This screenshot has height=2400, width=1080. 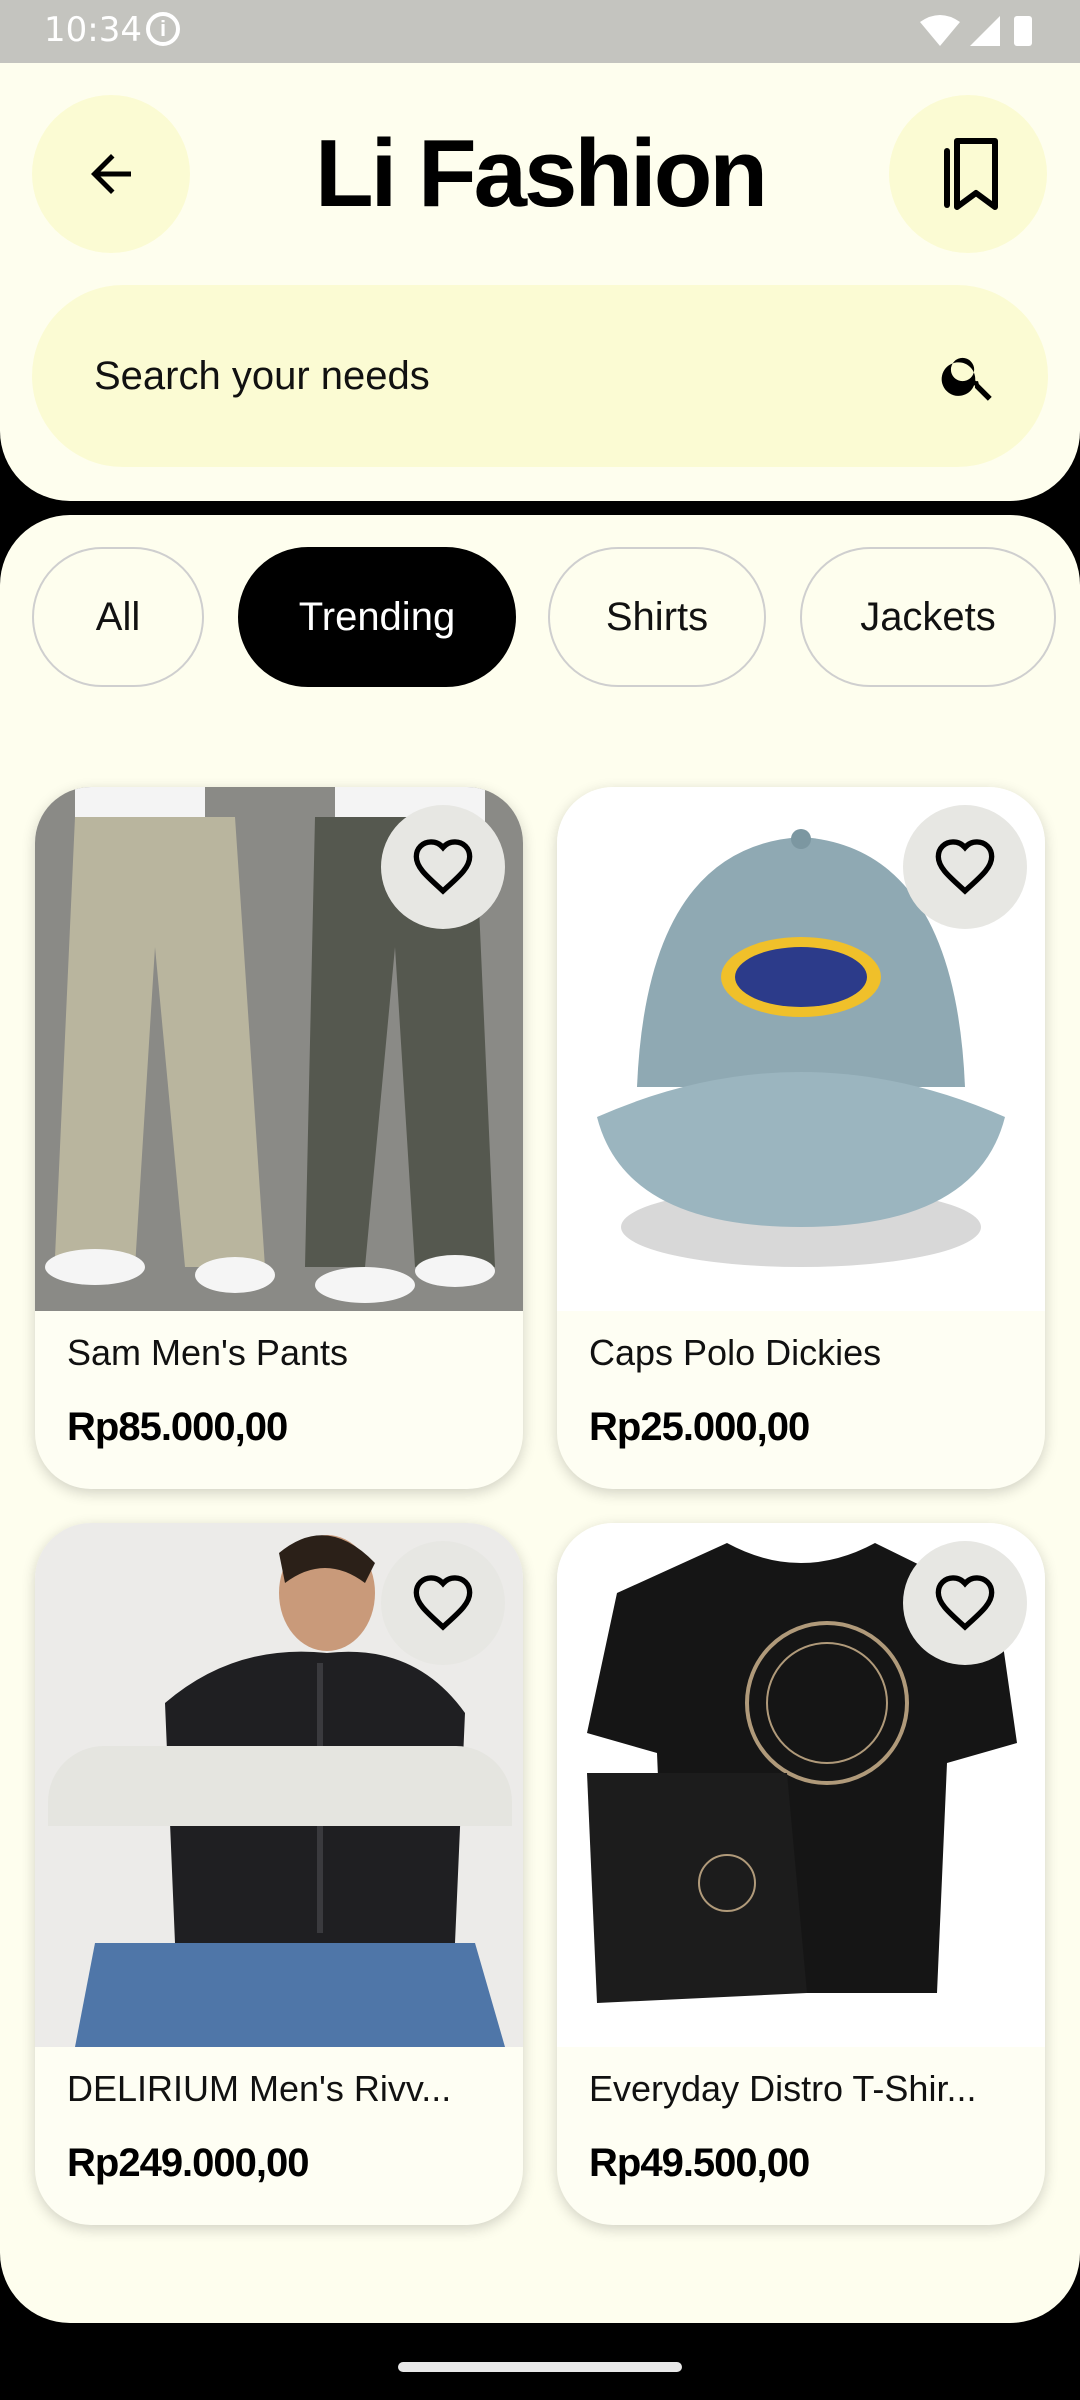 What do you see at coordinates (188, 2163) in the screenshot?
I see `product-price: Rp249.000,00` at bounding box center [188, 2163].